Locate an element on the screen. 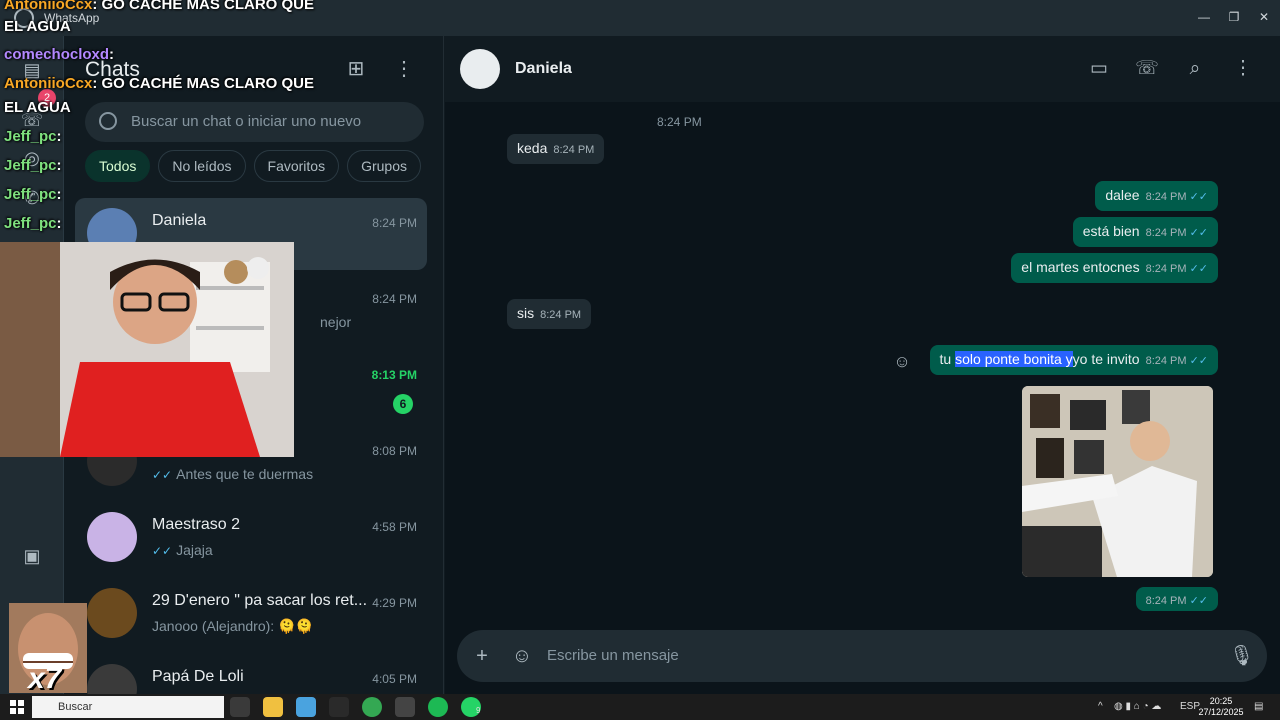 The width and height of the screenshot is (1280, 720). phone-call-icon: ☏ is located at coordinates (1147, 69).